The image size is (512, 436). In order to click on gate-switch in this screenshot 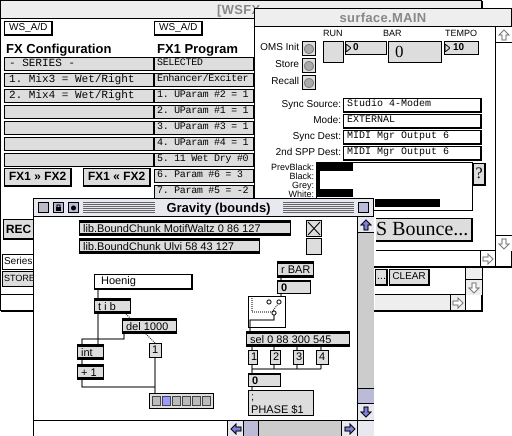, I will do `click(267, 312)`.